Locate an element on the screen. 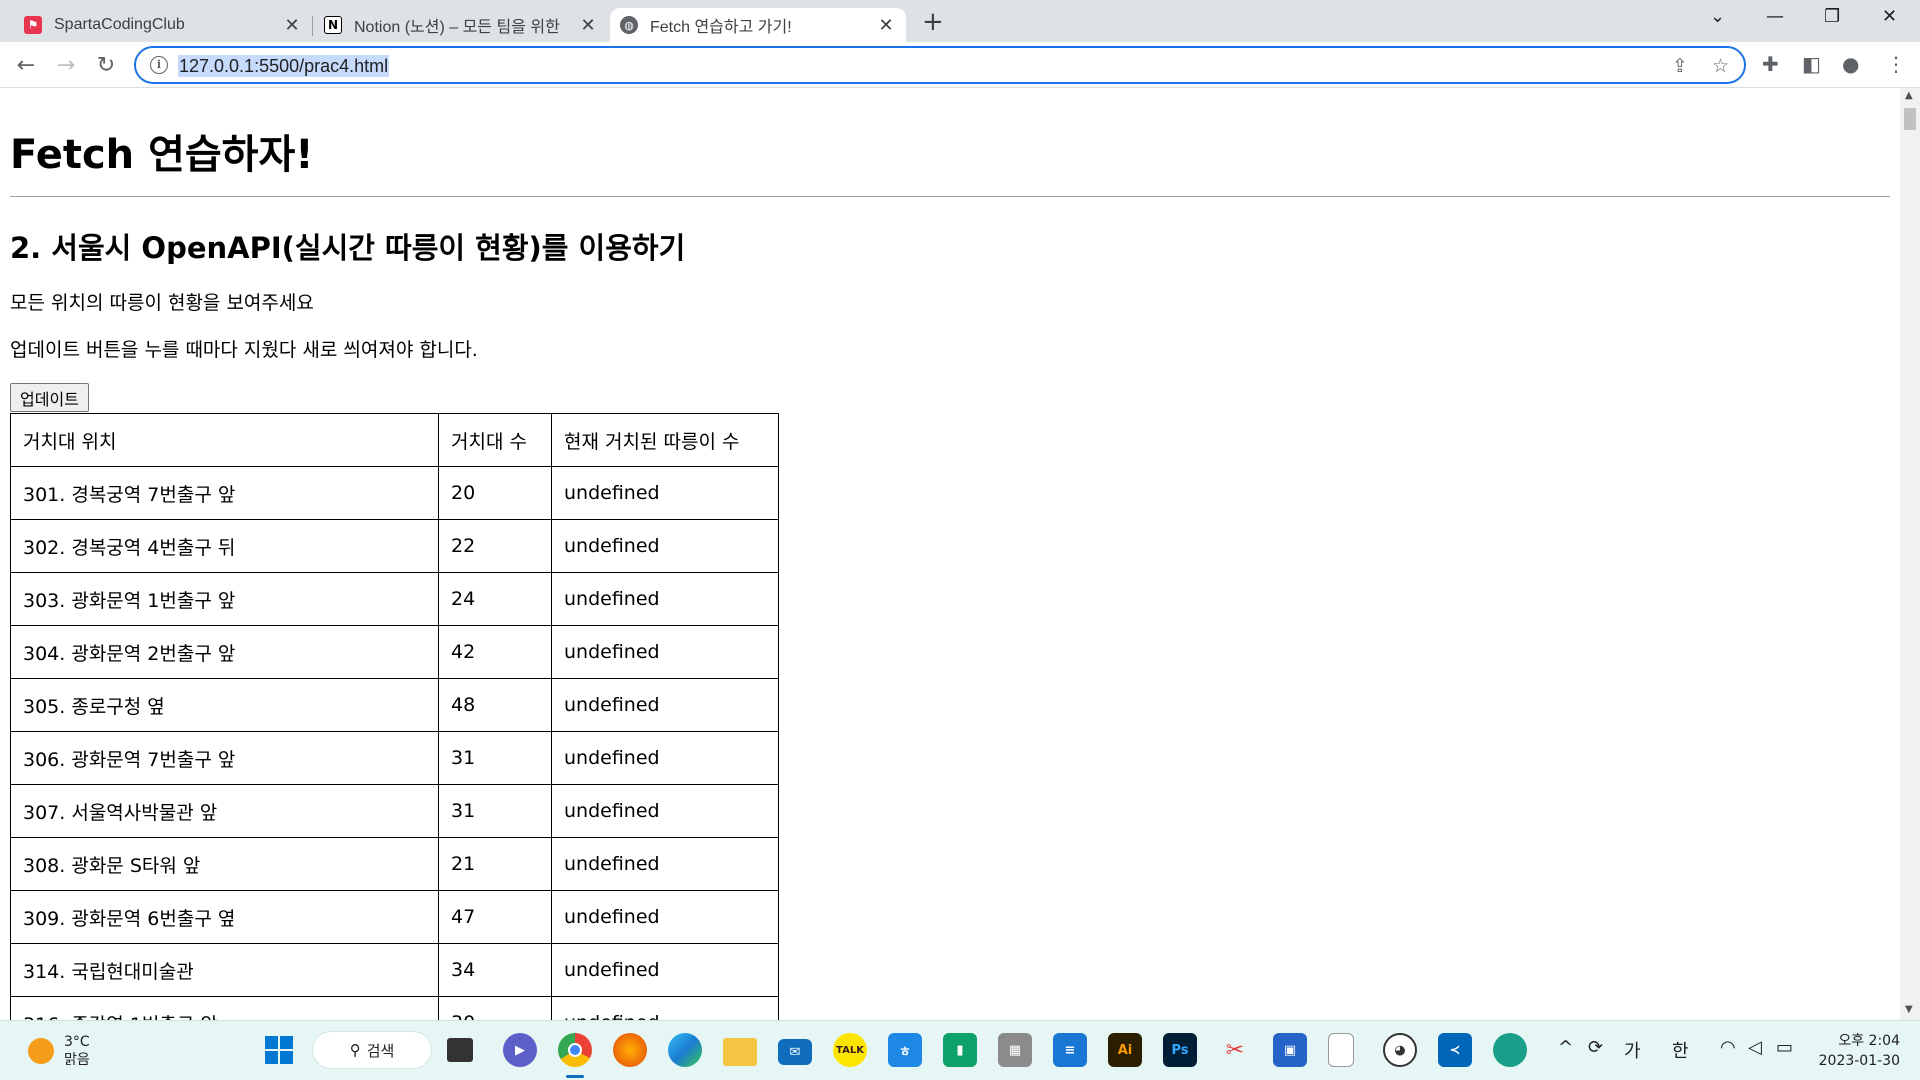 The height and width of the screenshot is (1080, 1920). ime-mode-1: 가 is located at coordinates (1632, 1050).